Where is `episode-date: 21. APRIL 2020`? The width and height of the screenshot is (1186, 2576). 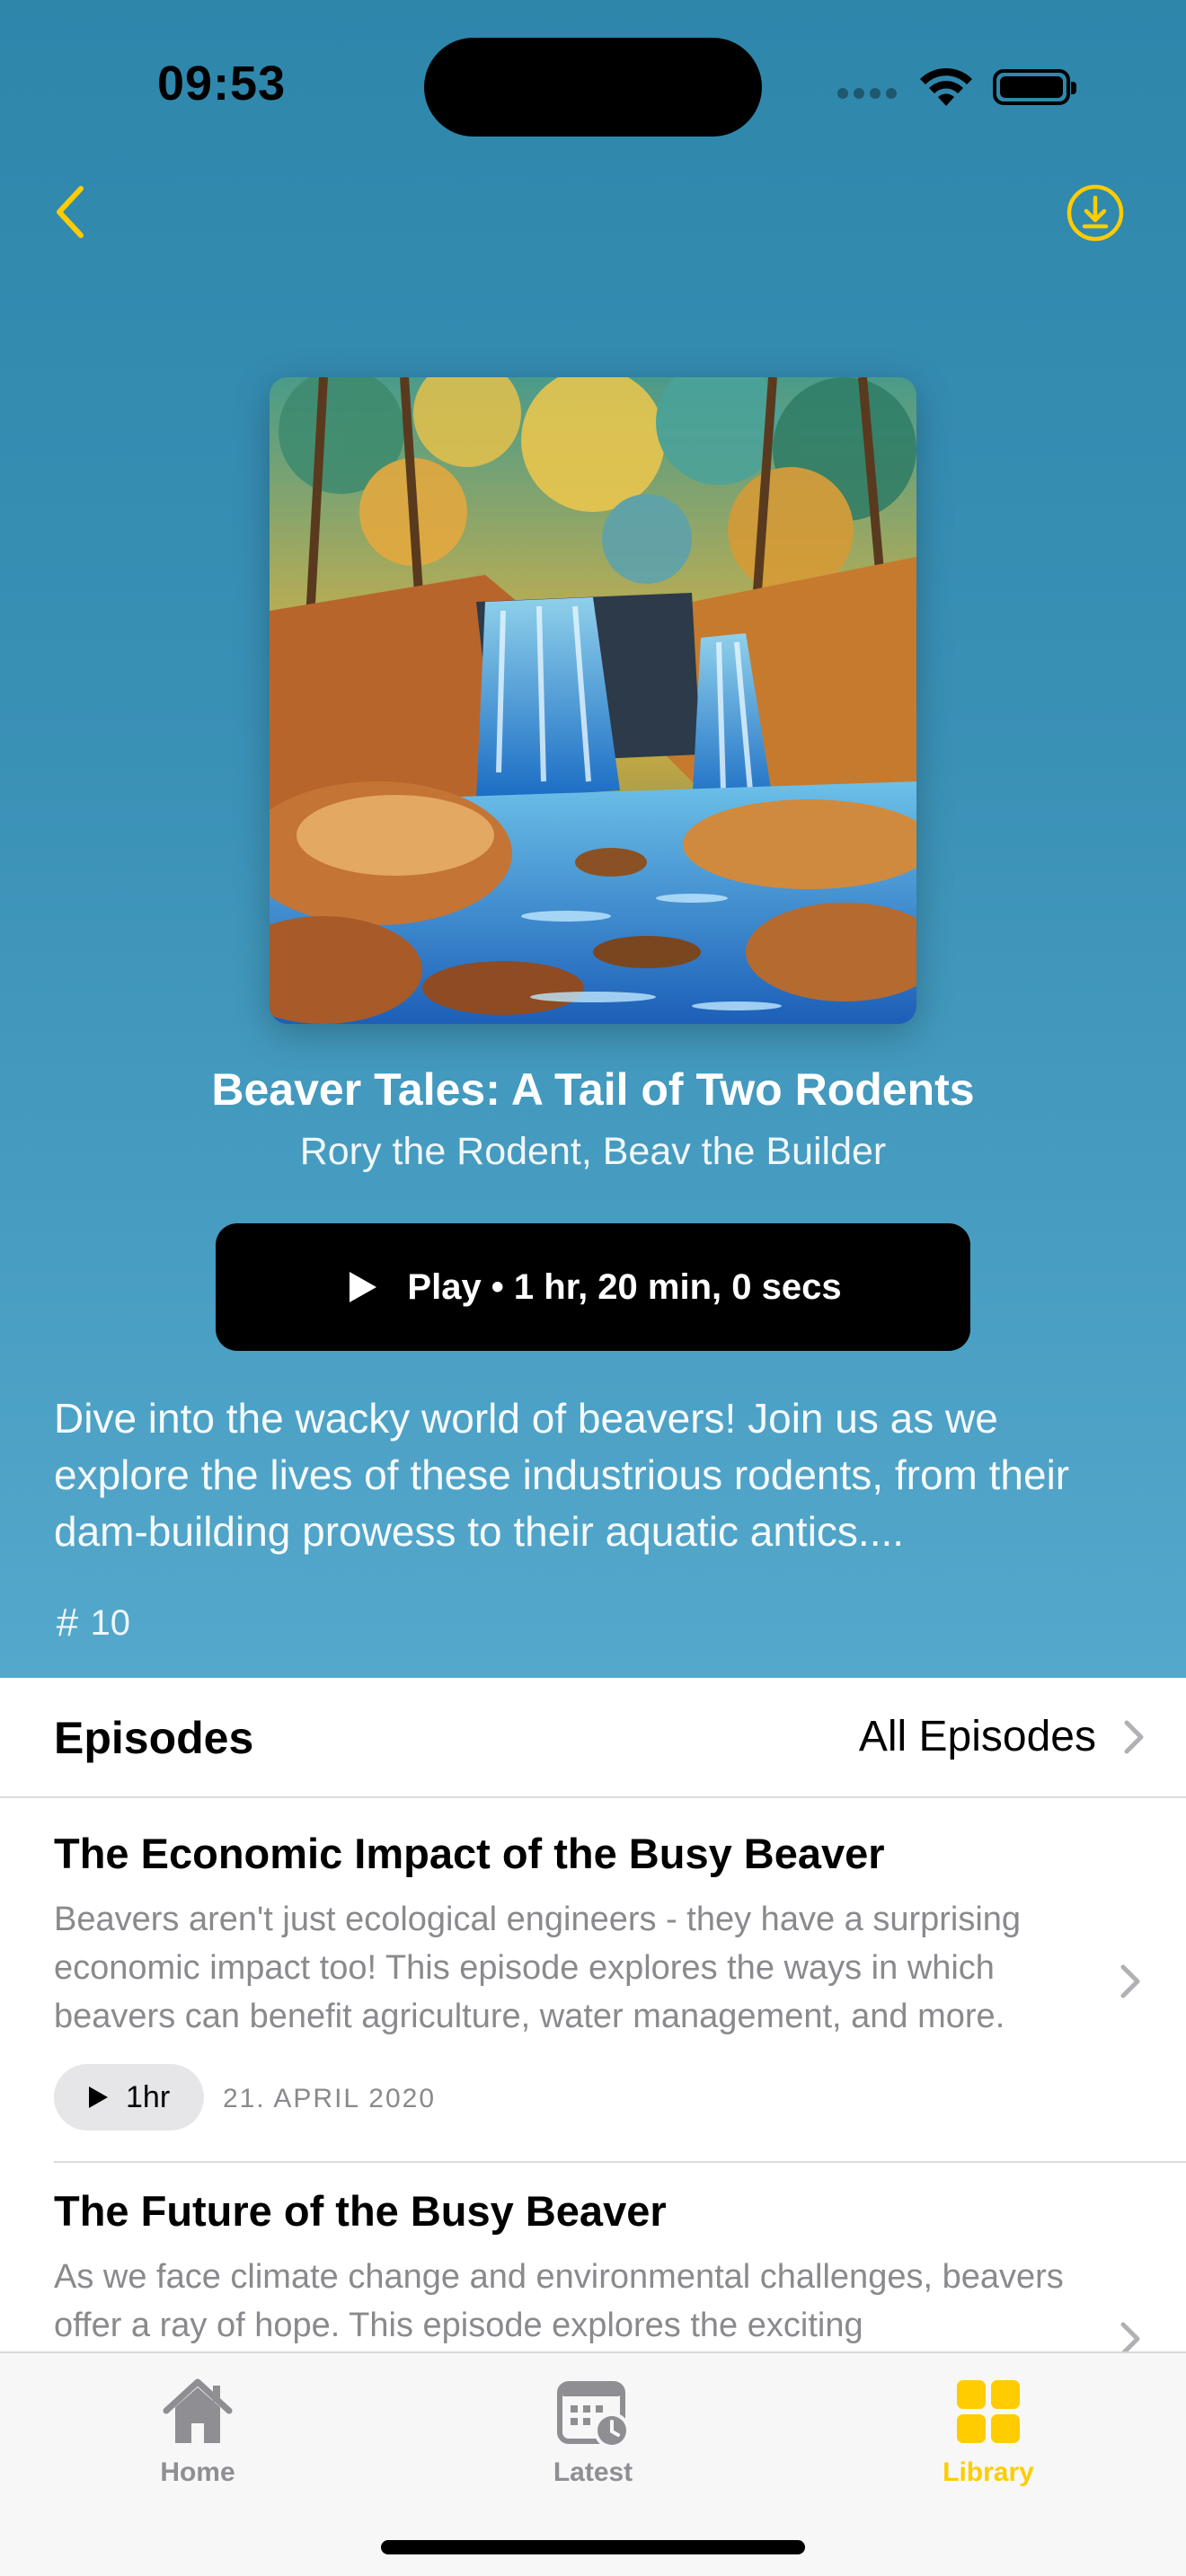 episode-date: 21. APRIL 2020 is located at coordinates (330, 2098).